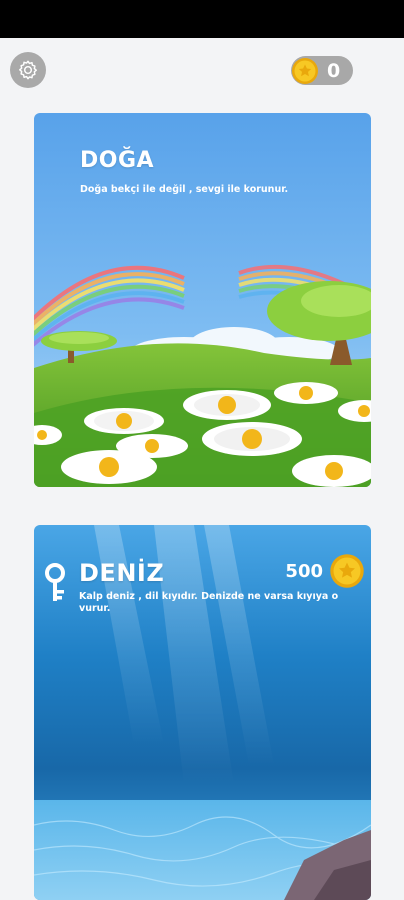 The height and width of the screenshot is (900, 404). Describe the element at coordinates (334, 70) in the screenshot. I see `coin-count: 0` at that location.